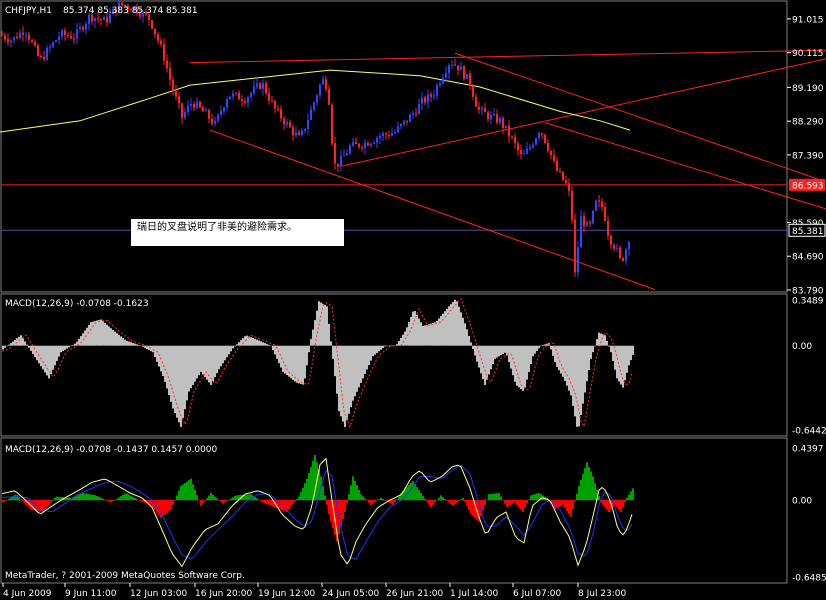  What do you see at coordinates (808, 89) in the screenshot?
I see `price-axis-label: 89.190` at bounding box center [808, 89].